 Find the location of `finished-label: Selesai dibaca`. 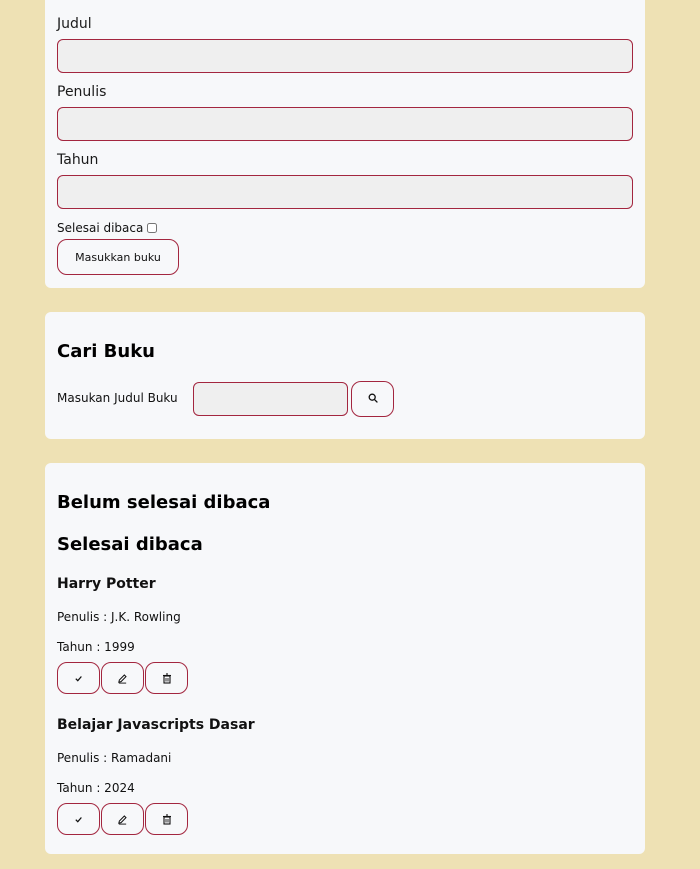

finished-label: Selesai dibaca is located at coordinates (100, 228).